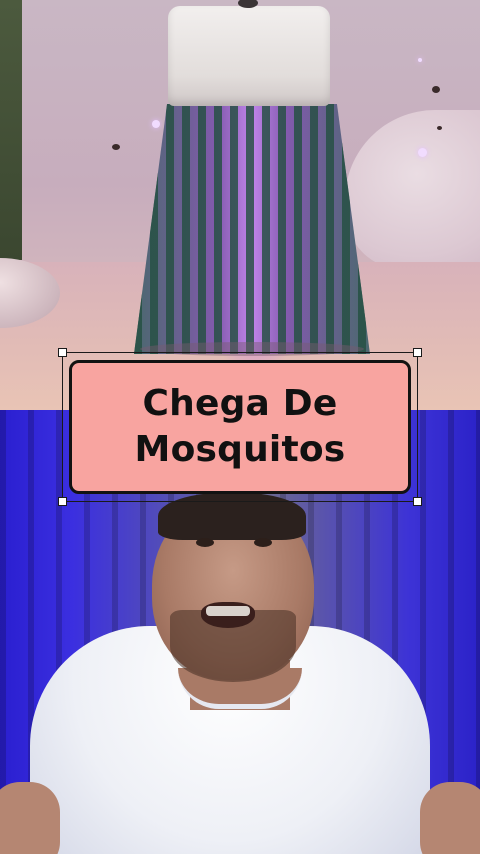  What do you see at coordinates (263, 542) in the screenshot?
I see `presenter-right-eye` at bounding box center [263, 542].